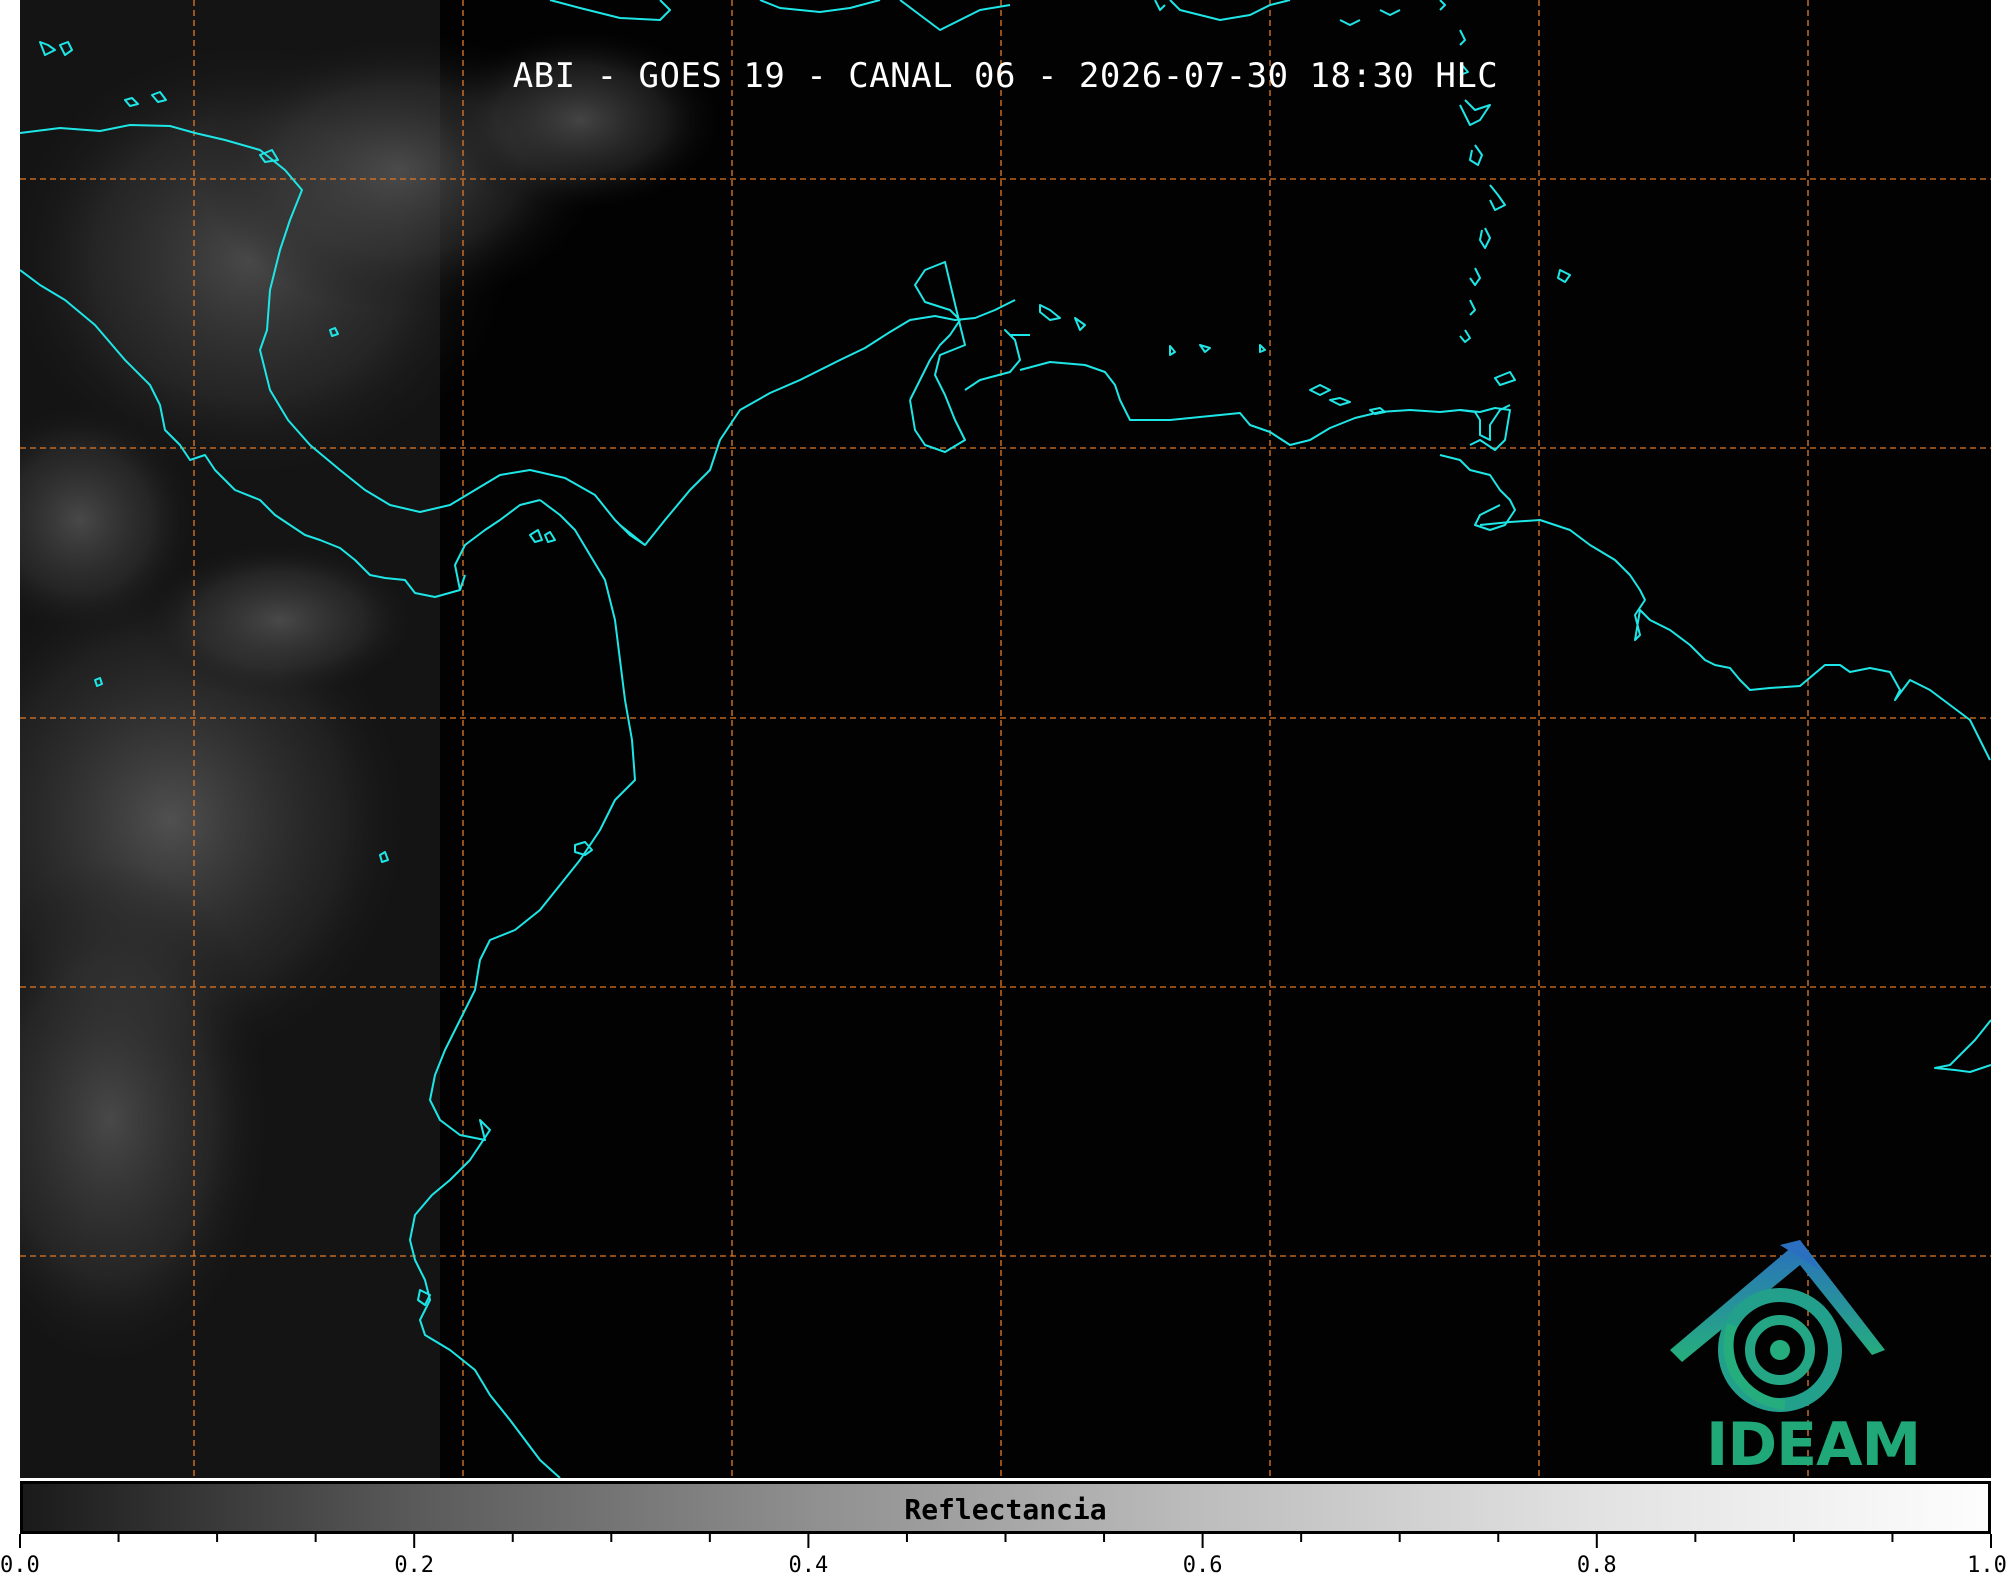 This screenshot has width=2011, height=1578. I want to click on colorbar-tick-label: 0.6, so click(1202, 1565).